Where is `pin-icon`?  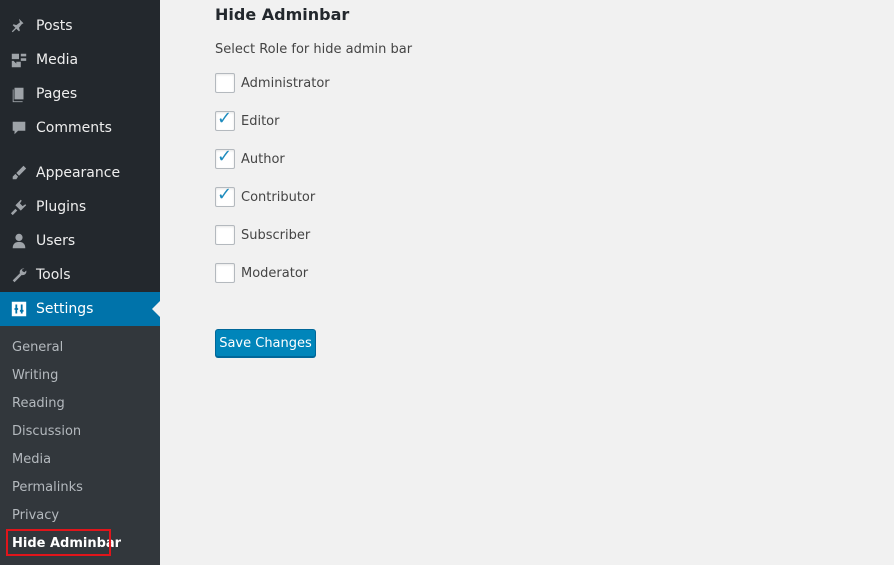 pin-icon is located at coordinates (19, 26).